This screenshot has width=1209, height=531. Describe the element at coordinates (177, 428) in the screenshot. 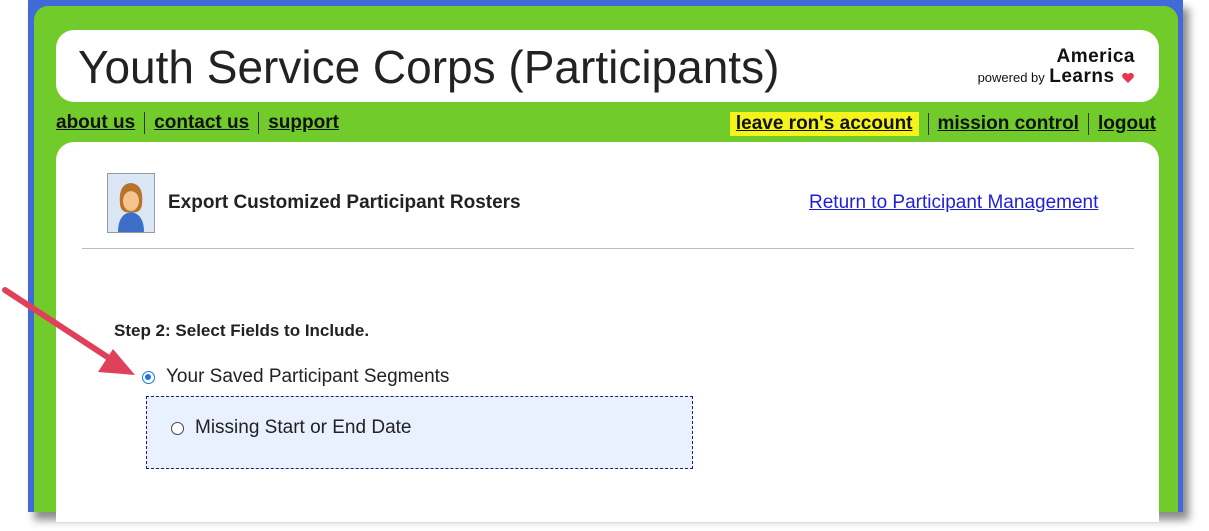

I see `missing-date-radio` at that location.